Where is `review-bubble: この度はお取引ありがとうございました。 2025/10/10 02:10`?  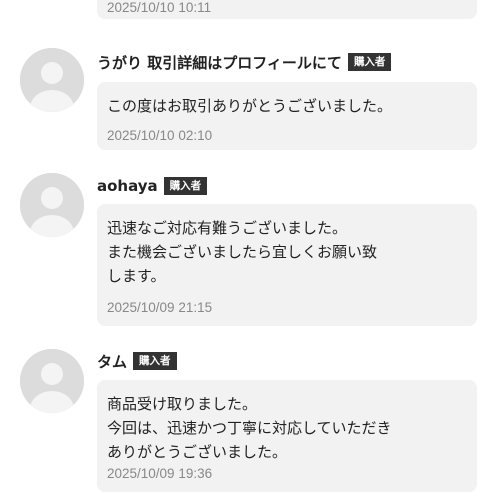 review-bubble: この度はお取引ありがとうございました。 2025/10/10 02:10 is located at coordinates (287, 116).